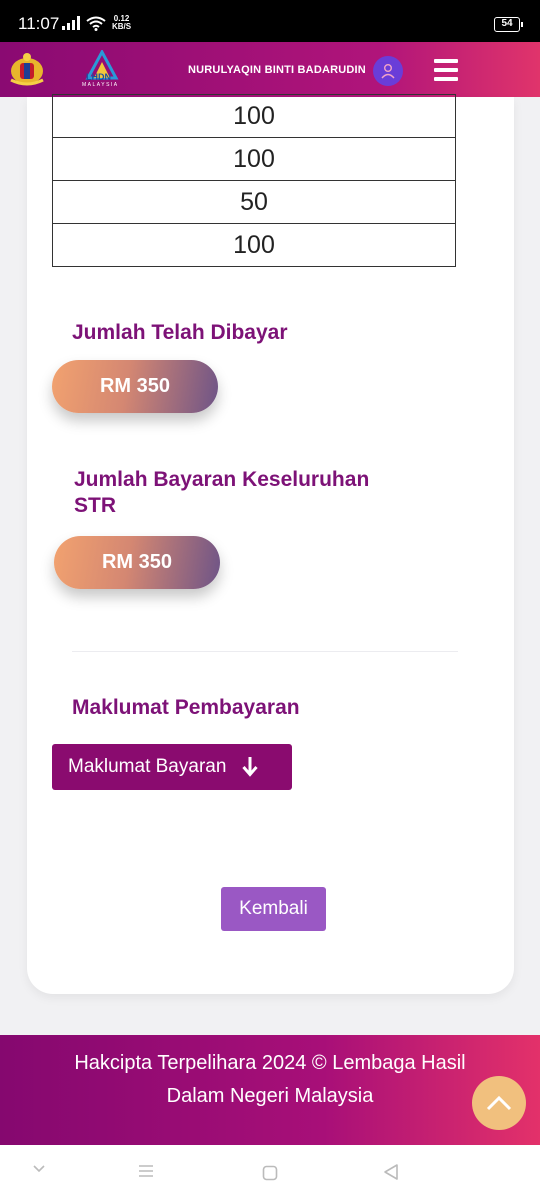 The width and height of the screenshot is (540, 1200). I want to click on chevron-up-icon, so click(499, 1103).